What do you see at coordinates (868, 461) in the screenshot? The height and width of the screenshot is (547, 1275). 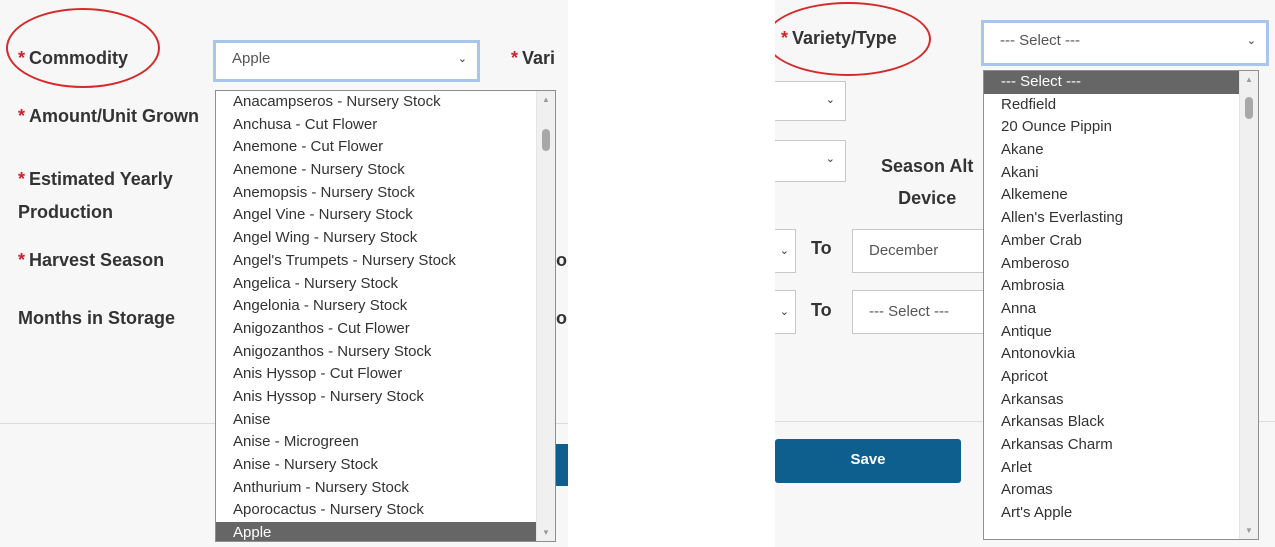 I see `save-button: Save` at bounding box center [868, 461].